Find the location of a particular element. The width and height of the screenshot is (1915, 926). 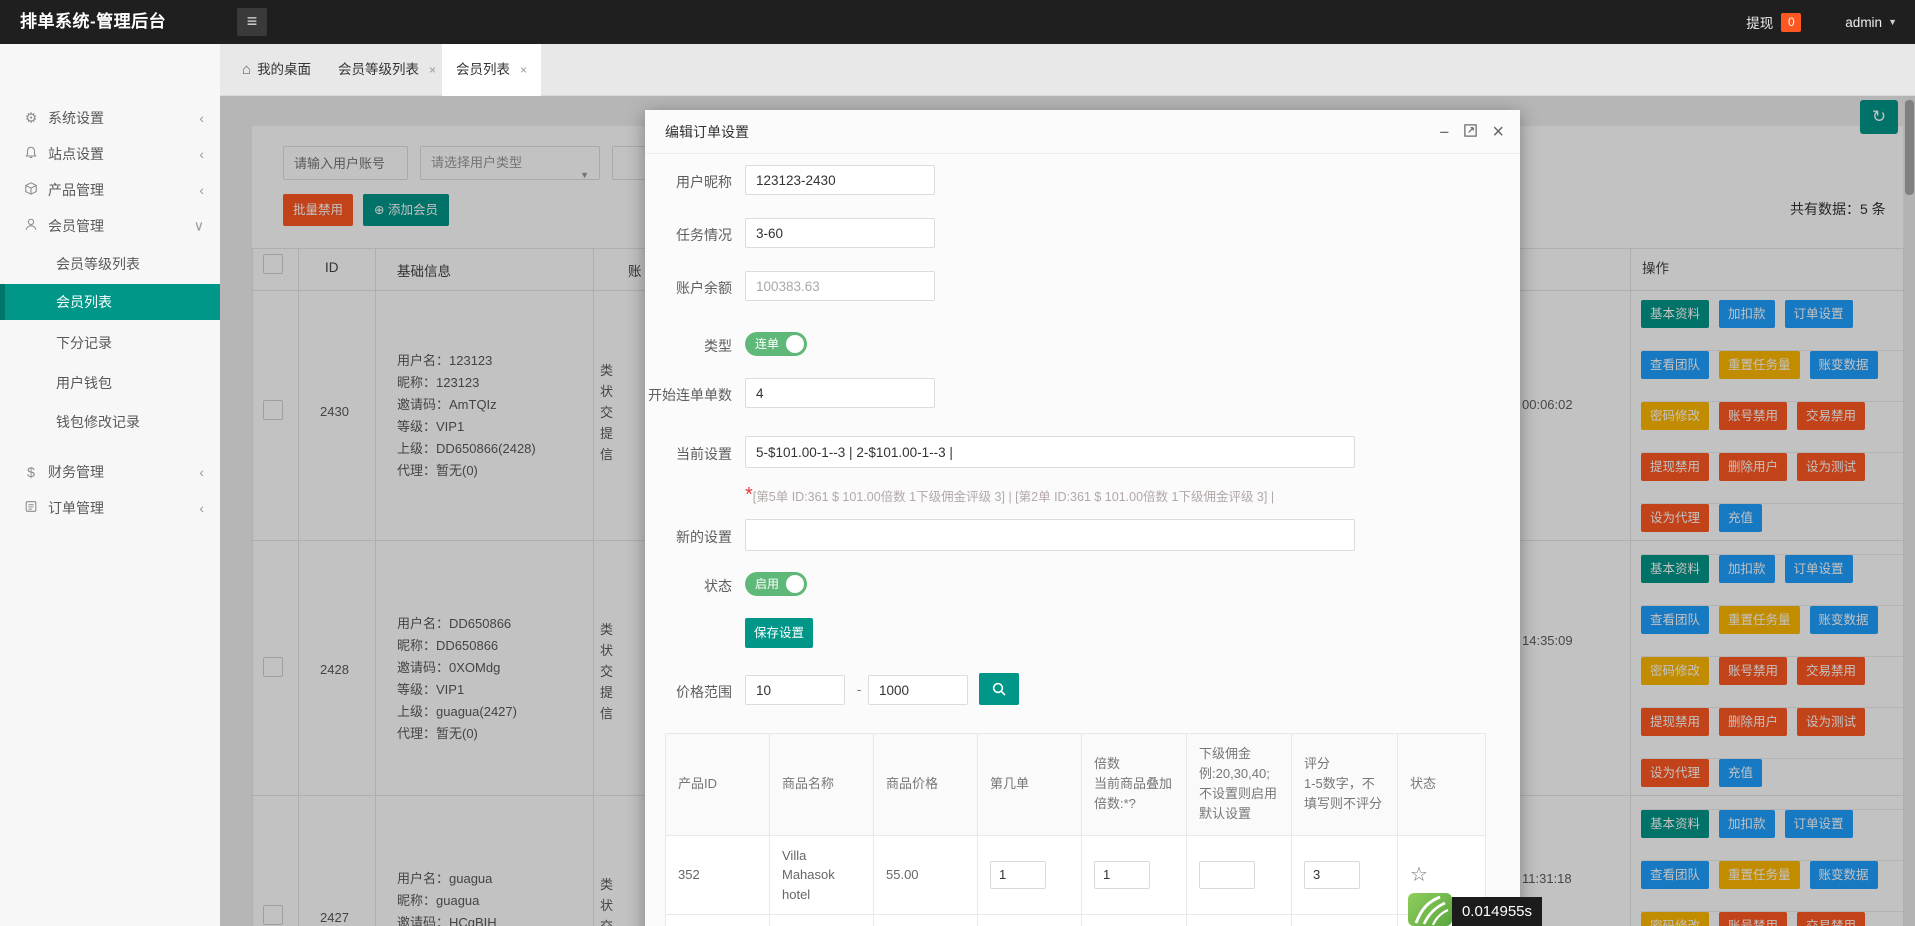

admin-dropdown: admin ▼ is located at coordinates (1871, 22).